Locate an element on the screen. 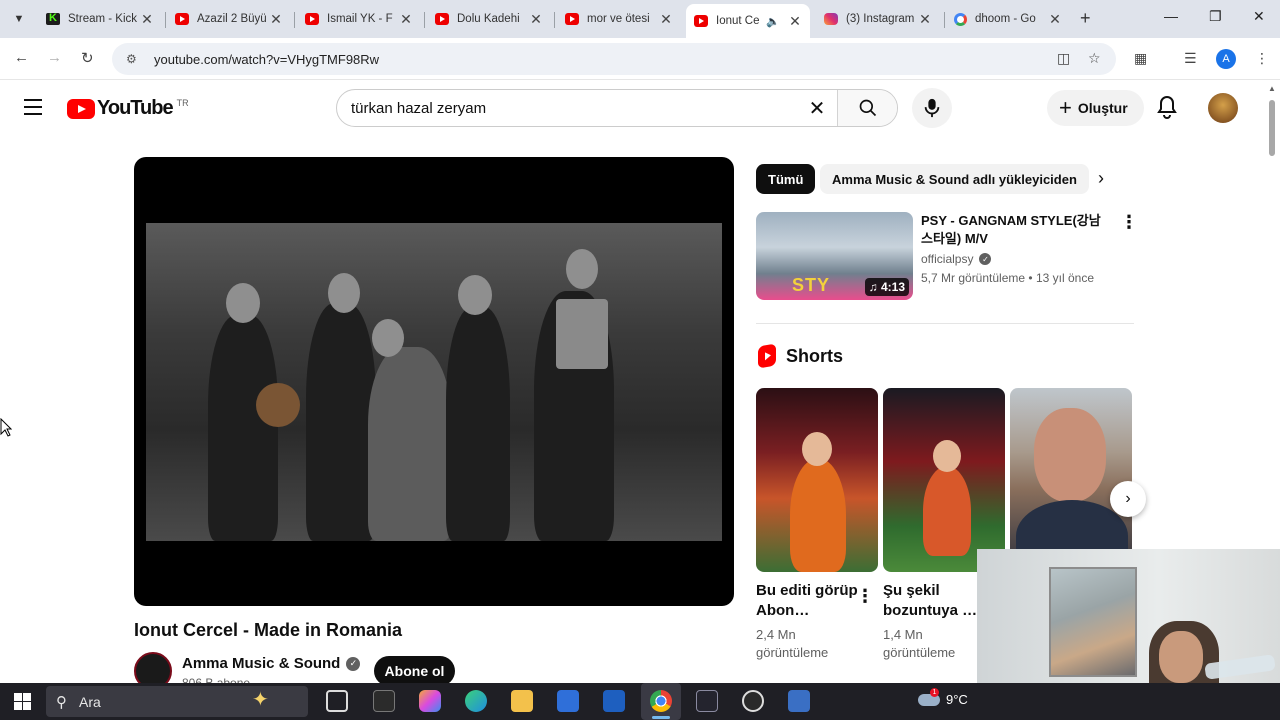  youtube-play-icon is located at coordinates (81, 108).